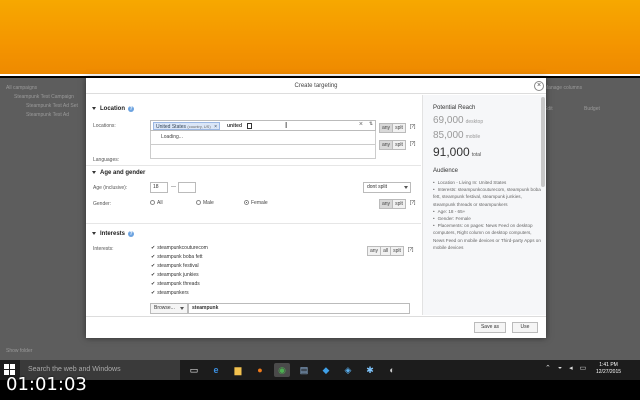 This screenshot has width=640, height=400. I want to click on dialog-scrollbar, so click(543, 142).